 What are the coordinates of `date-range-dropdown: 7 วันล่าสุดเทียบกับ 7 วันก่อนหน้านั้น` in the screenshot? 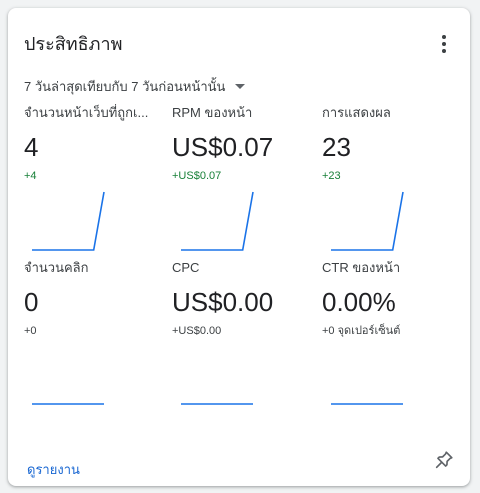 It's located at (135, 86).